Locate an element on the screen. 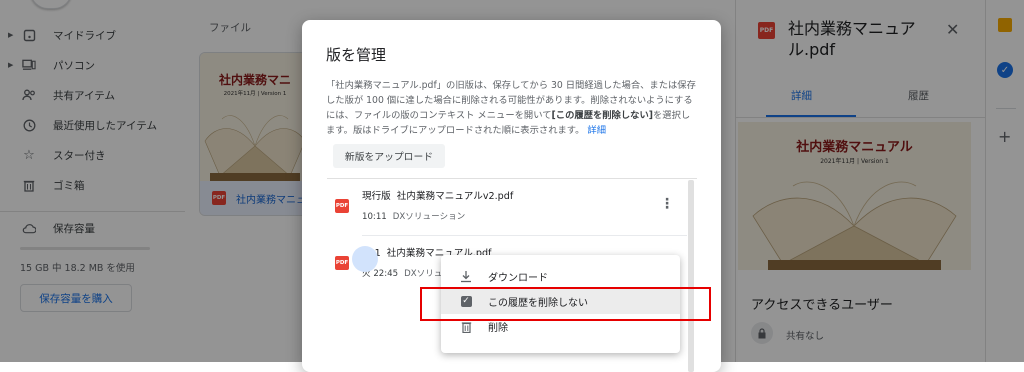  upload-new-version-button: 新版をアップロード is located at coordinates (389, 156).